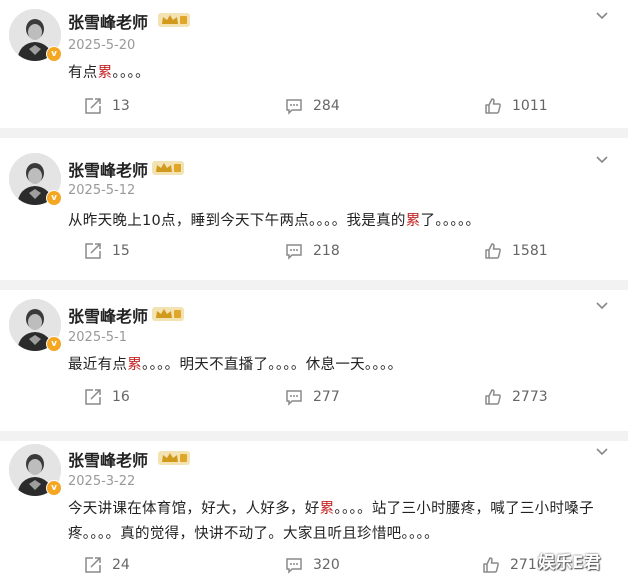 This screenshot has height=586, width=628. I want to click on content-text: 。。。。, so click(131, 73).